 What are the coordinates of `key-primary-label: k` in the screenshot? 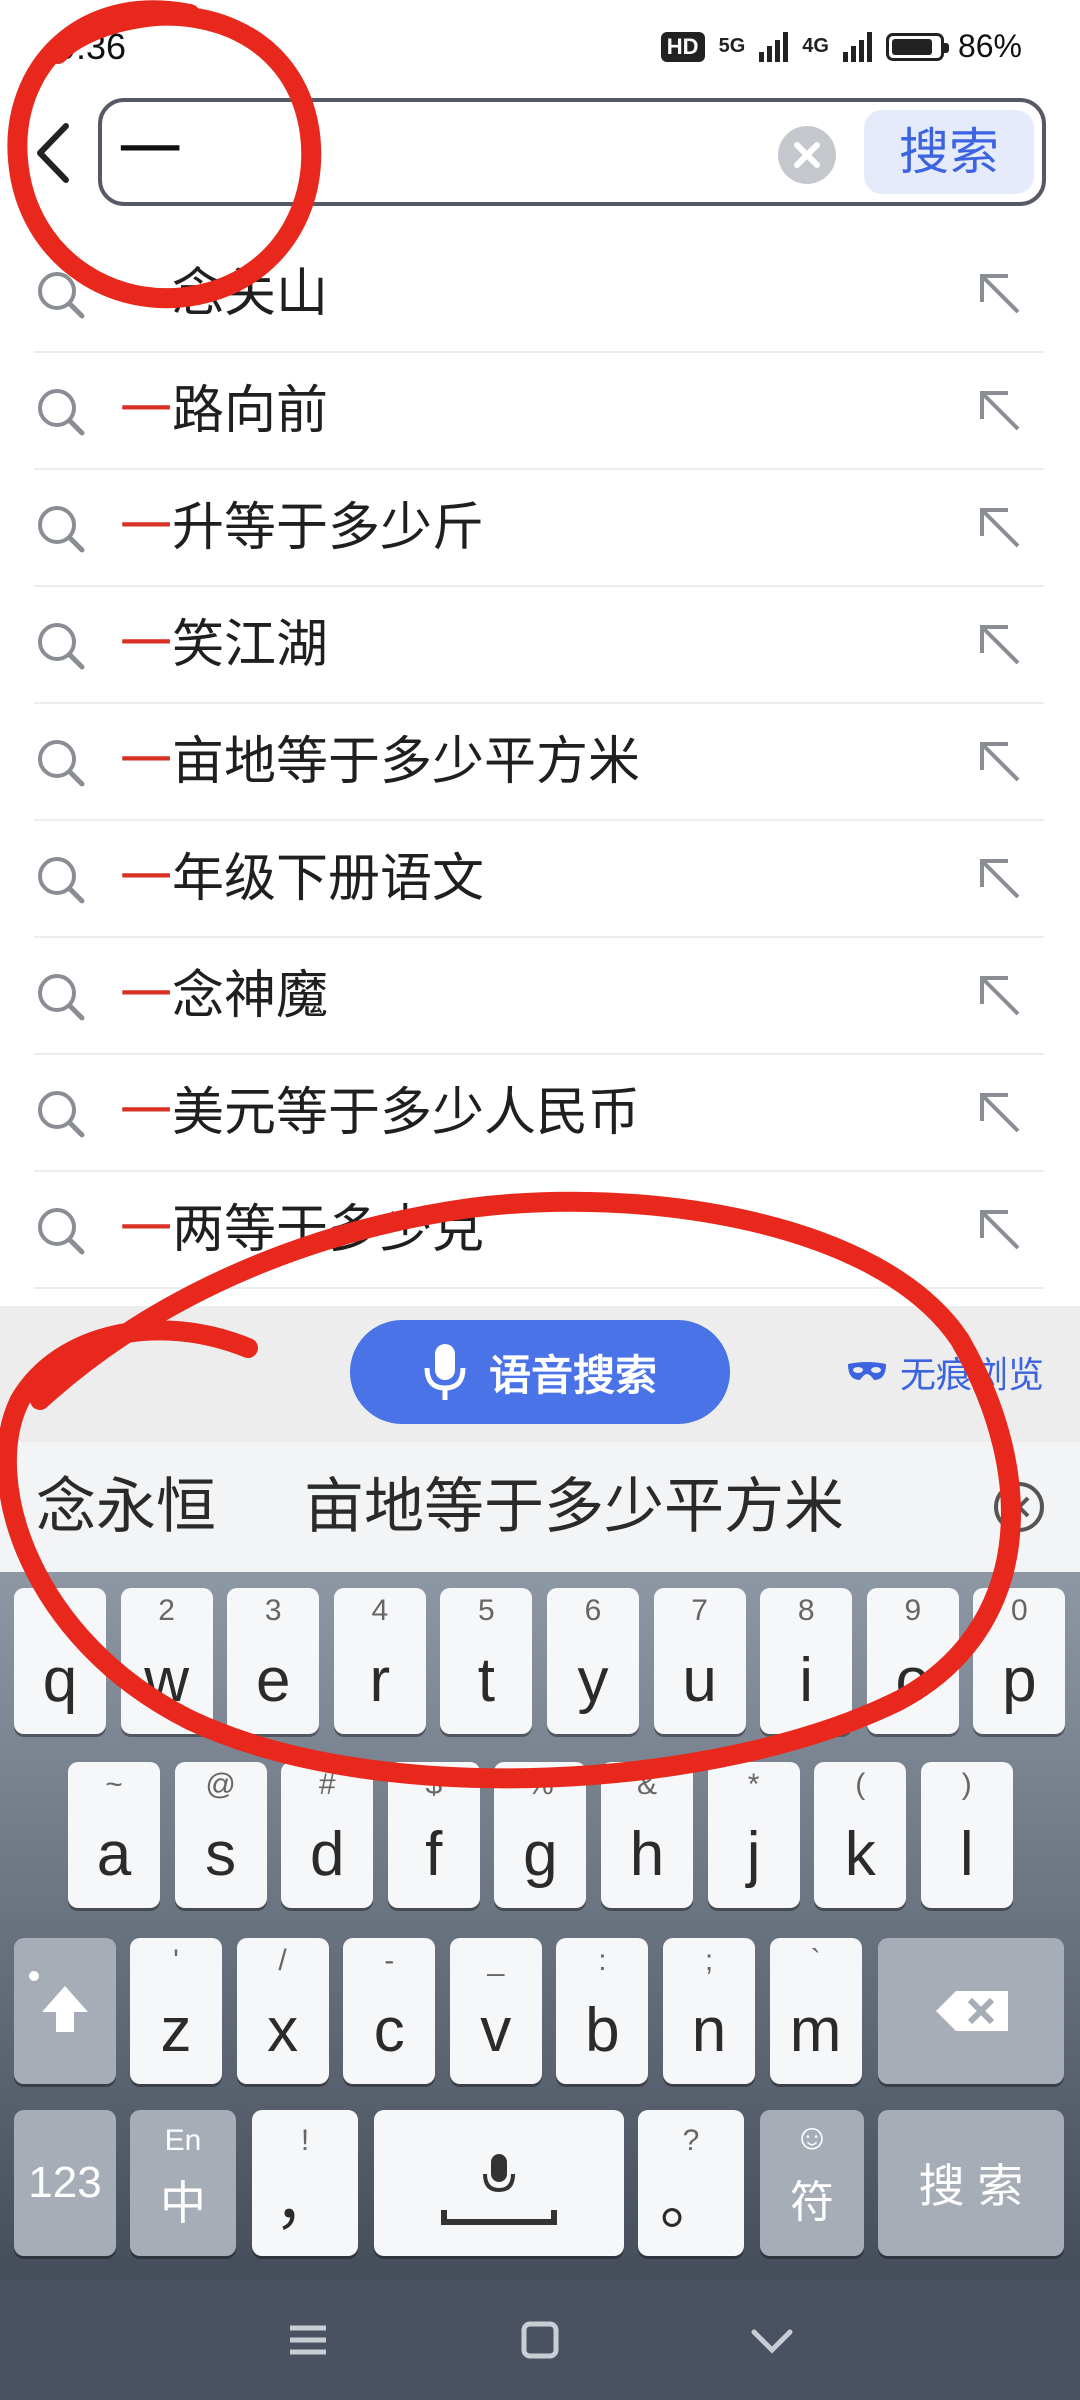 It's located at (860, 1854).